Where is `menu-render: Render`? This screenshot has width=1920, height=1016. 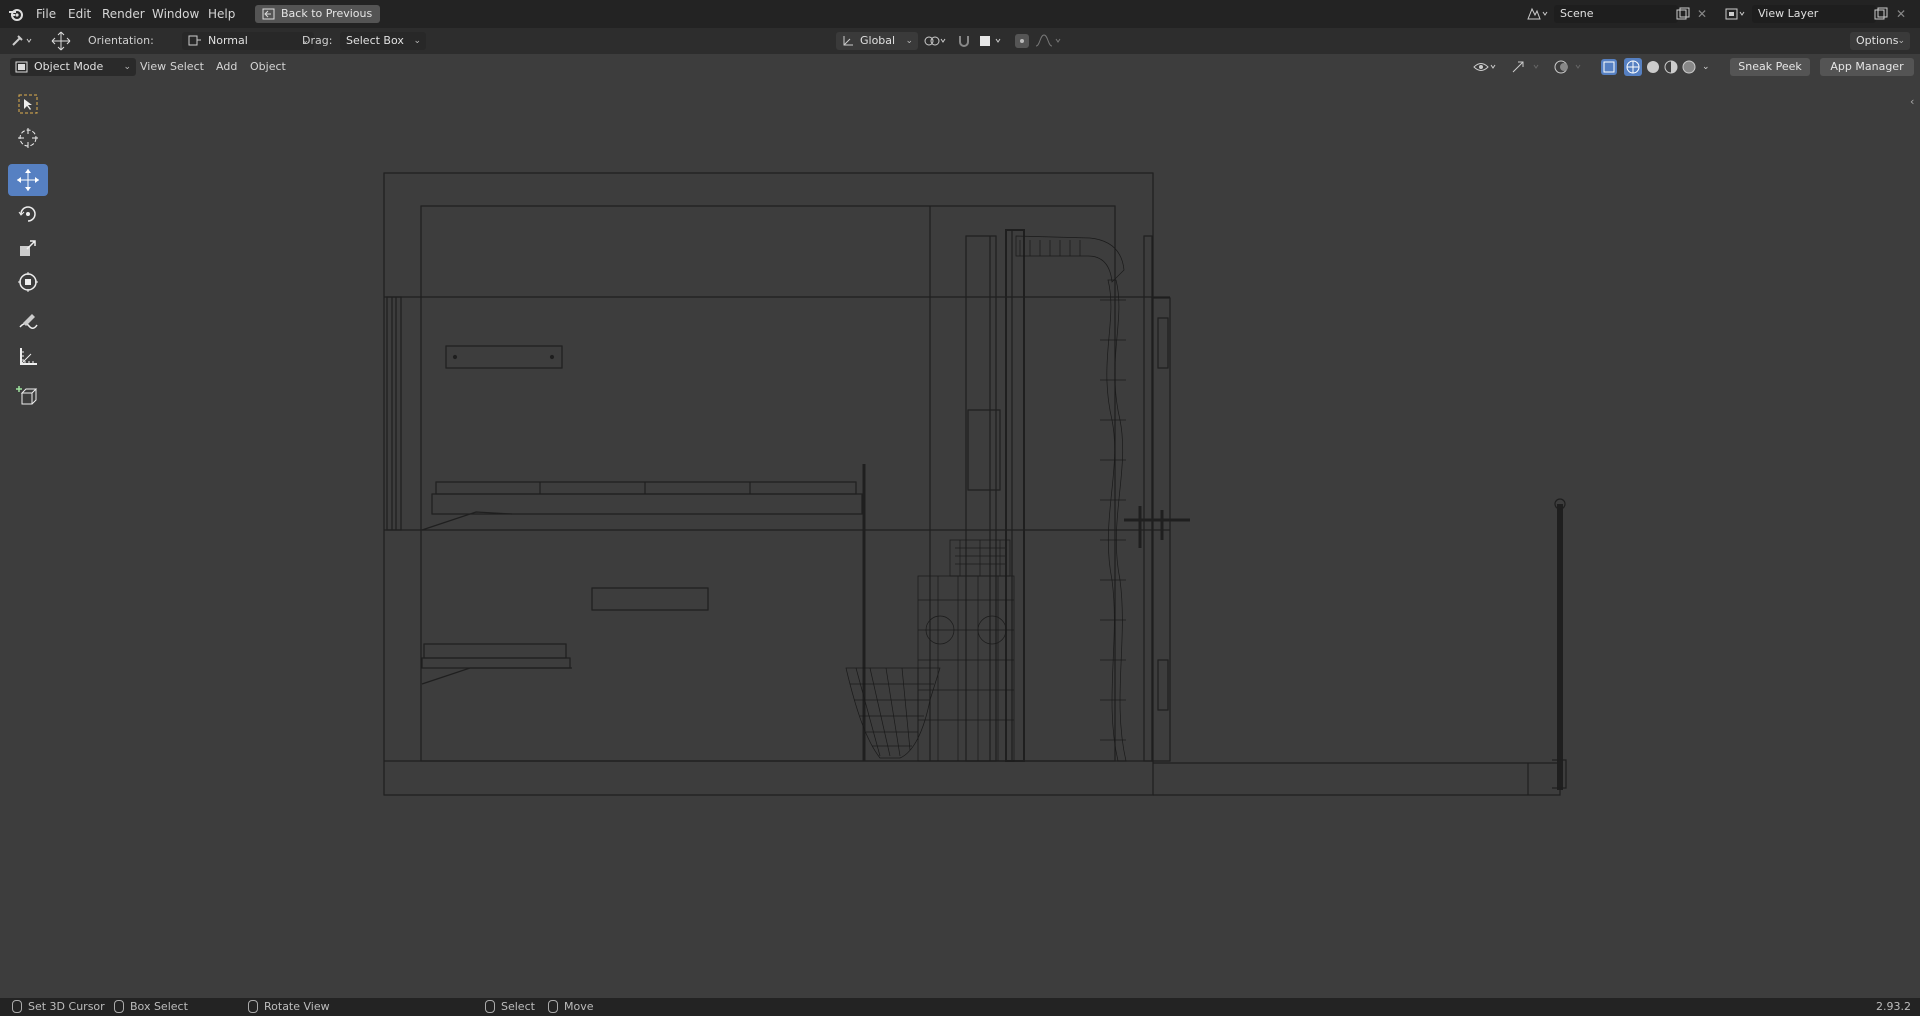 menu-render: Render is located at coordinates (123, 14).